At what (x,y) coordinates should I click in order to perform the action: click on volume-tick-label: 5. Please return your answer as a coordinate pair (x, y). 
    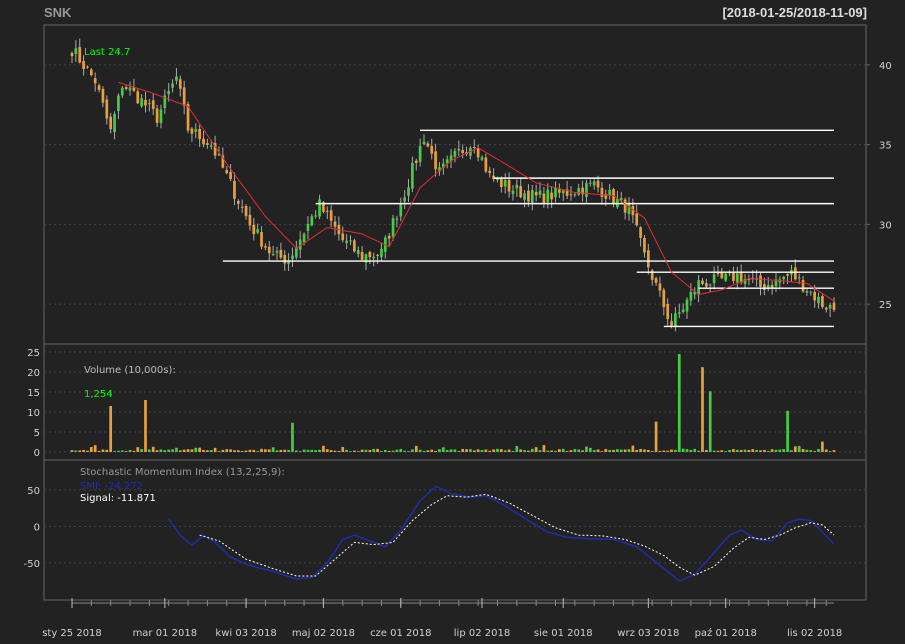
    Looking at the image, I should click on (37, 433).